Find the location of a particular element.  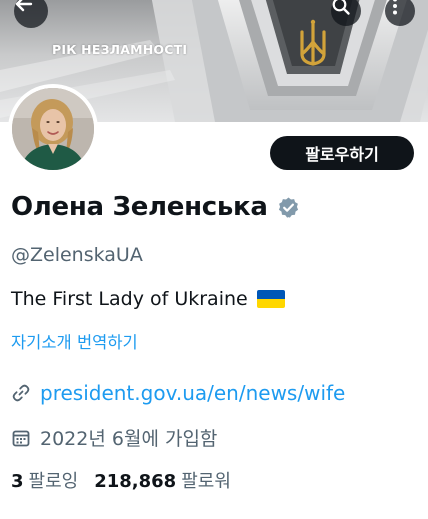

banner-caption: РІК НЕЗЛАМНОСТІ is located at coordinates (120, 49).